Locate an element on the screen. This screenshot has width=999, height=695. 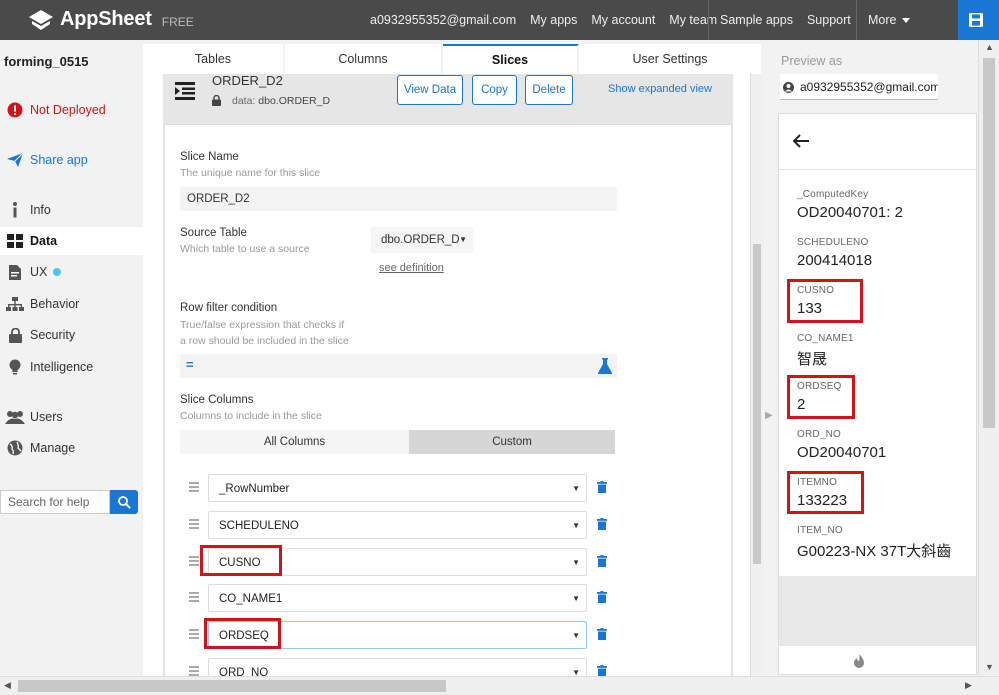
custom-toggle: Custom is located at coordinates (512, 442).